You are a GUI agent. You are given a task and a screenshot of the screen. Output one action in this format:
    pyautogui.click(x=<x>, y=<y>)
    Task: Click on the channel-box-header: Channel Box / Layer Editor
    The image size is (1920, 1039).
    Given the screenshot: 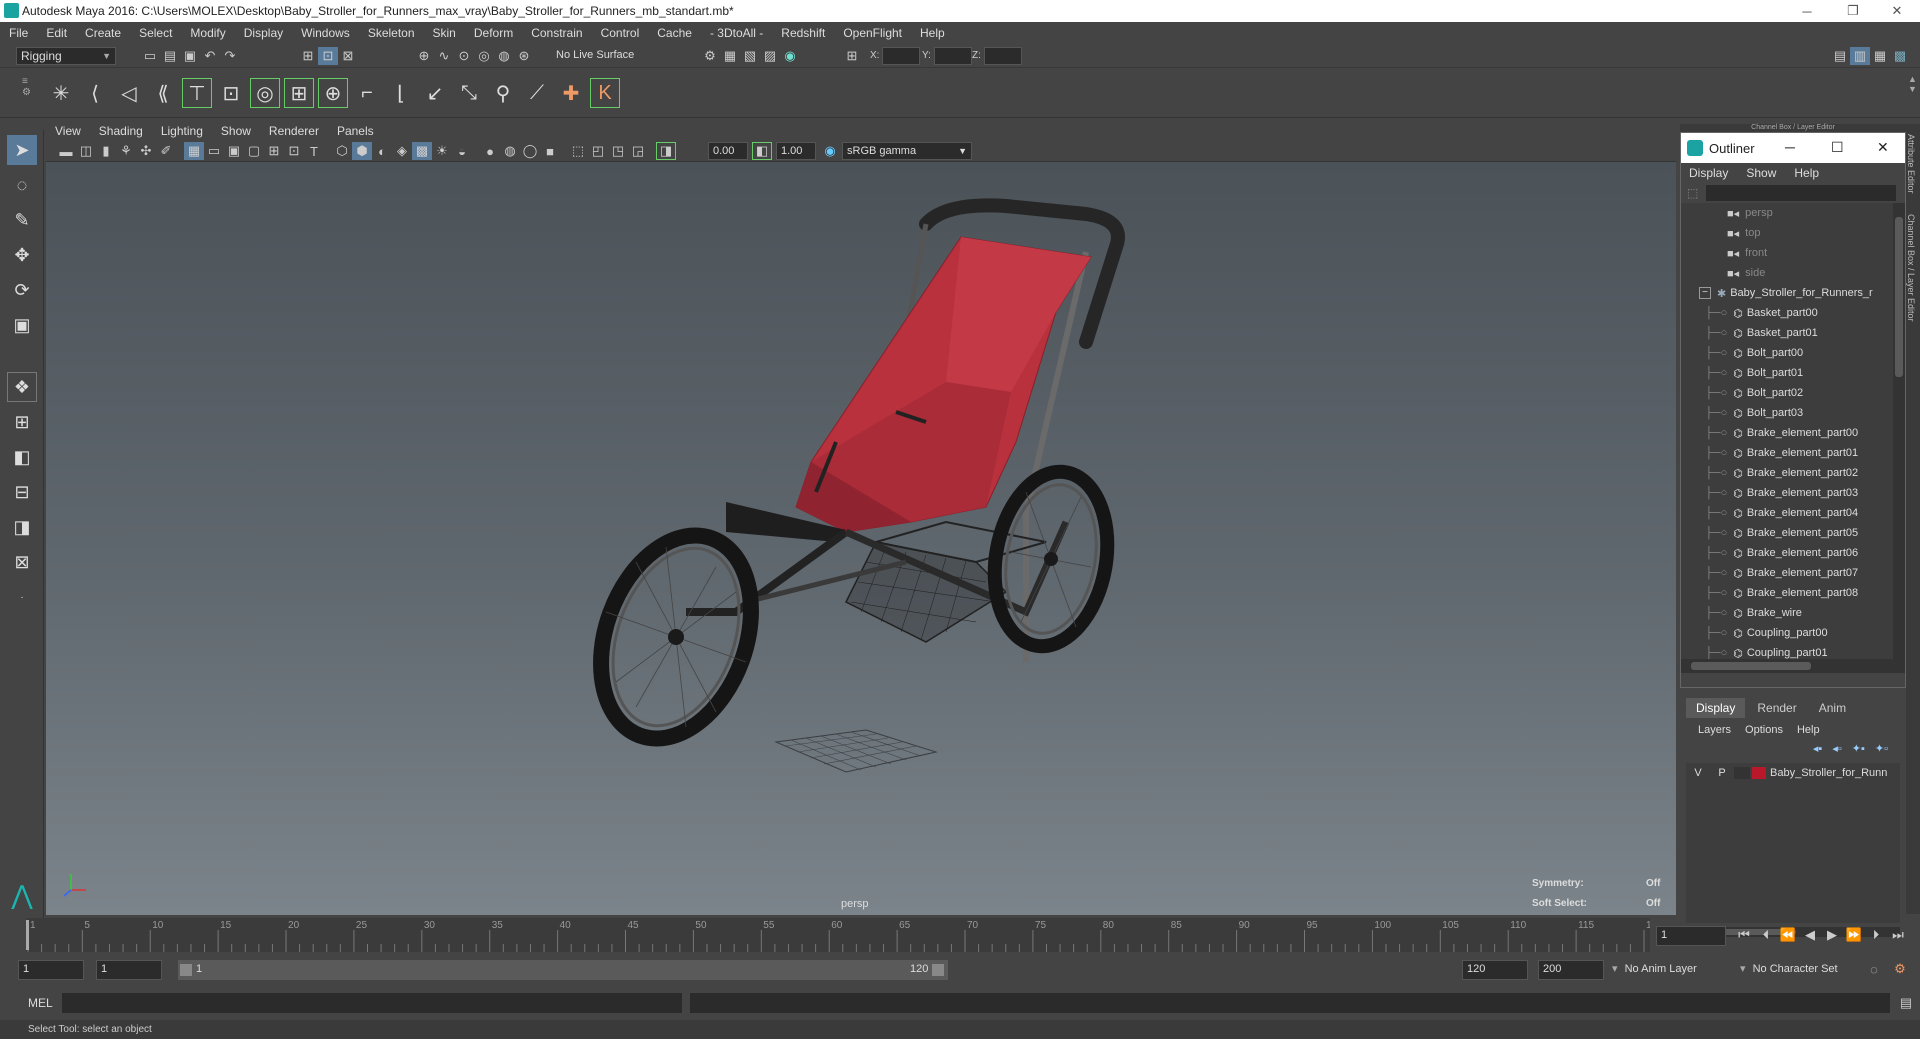 What is the action you would take?
    pyautogui.click(x=1793, y=128)
    